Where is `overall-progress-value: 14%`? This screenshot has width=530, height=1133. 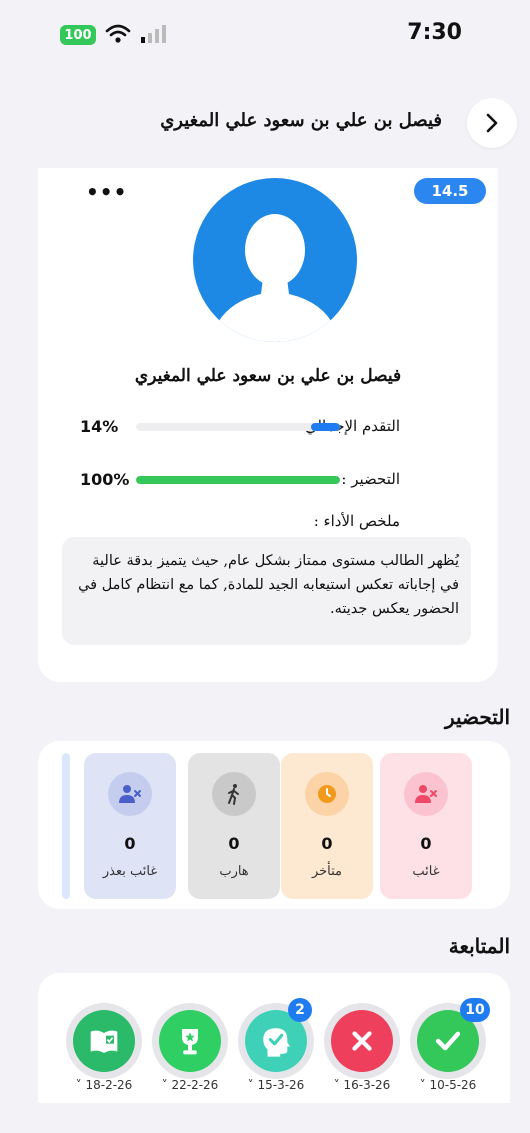 overall-progress-value: 14% is located at coordinates (99, 426).